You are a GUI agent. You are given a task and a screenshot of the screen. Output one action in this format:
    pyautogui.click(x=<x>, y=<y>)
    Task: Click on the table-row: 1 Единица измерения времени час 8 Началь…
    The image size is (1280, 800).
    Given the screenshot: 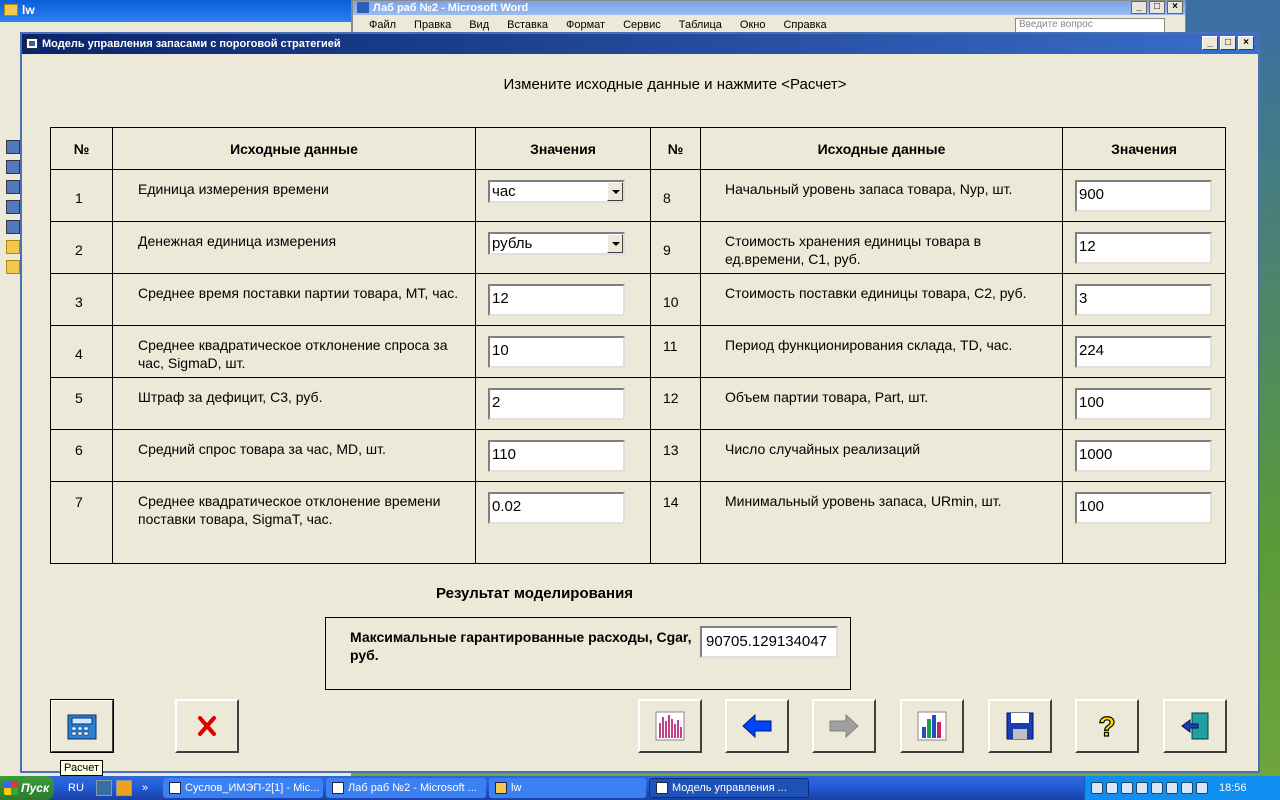 What is the action you would take?
    pyautogui.click(x=638, y=195)
    